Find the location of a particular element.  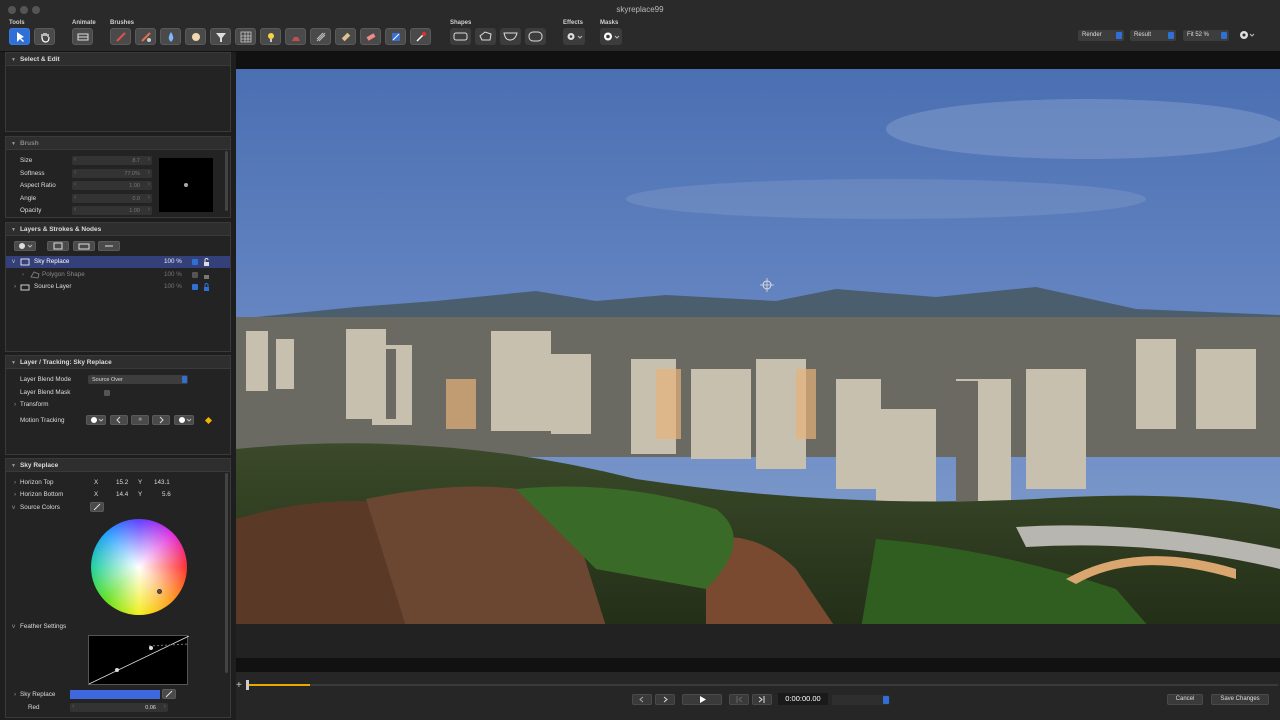

transform-label: Transform is located at coordinates (34, 404).